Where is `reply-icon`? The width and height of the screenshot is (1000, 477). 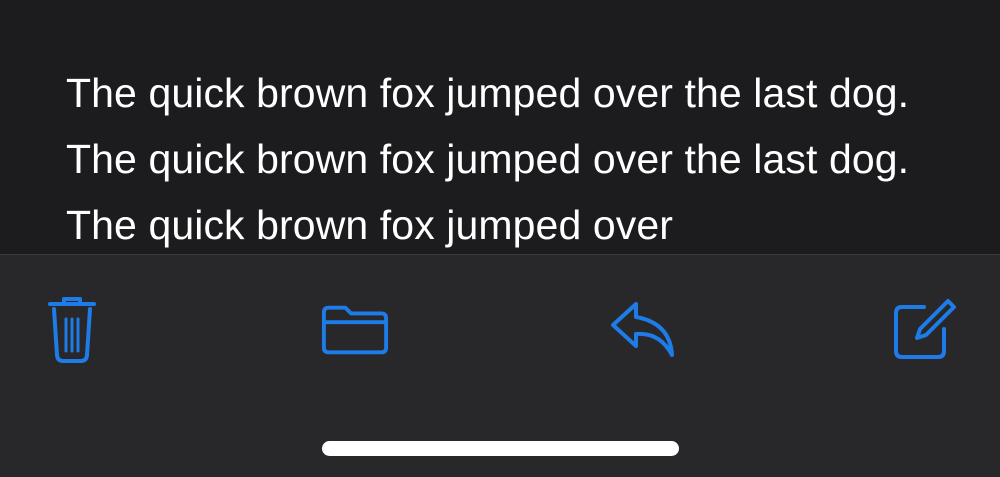
reply-icon is located at coordinates (642, 329).